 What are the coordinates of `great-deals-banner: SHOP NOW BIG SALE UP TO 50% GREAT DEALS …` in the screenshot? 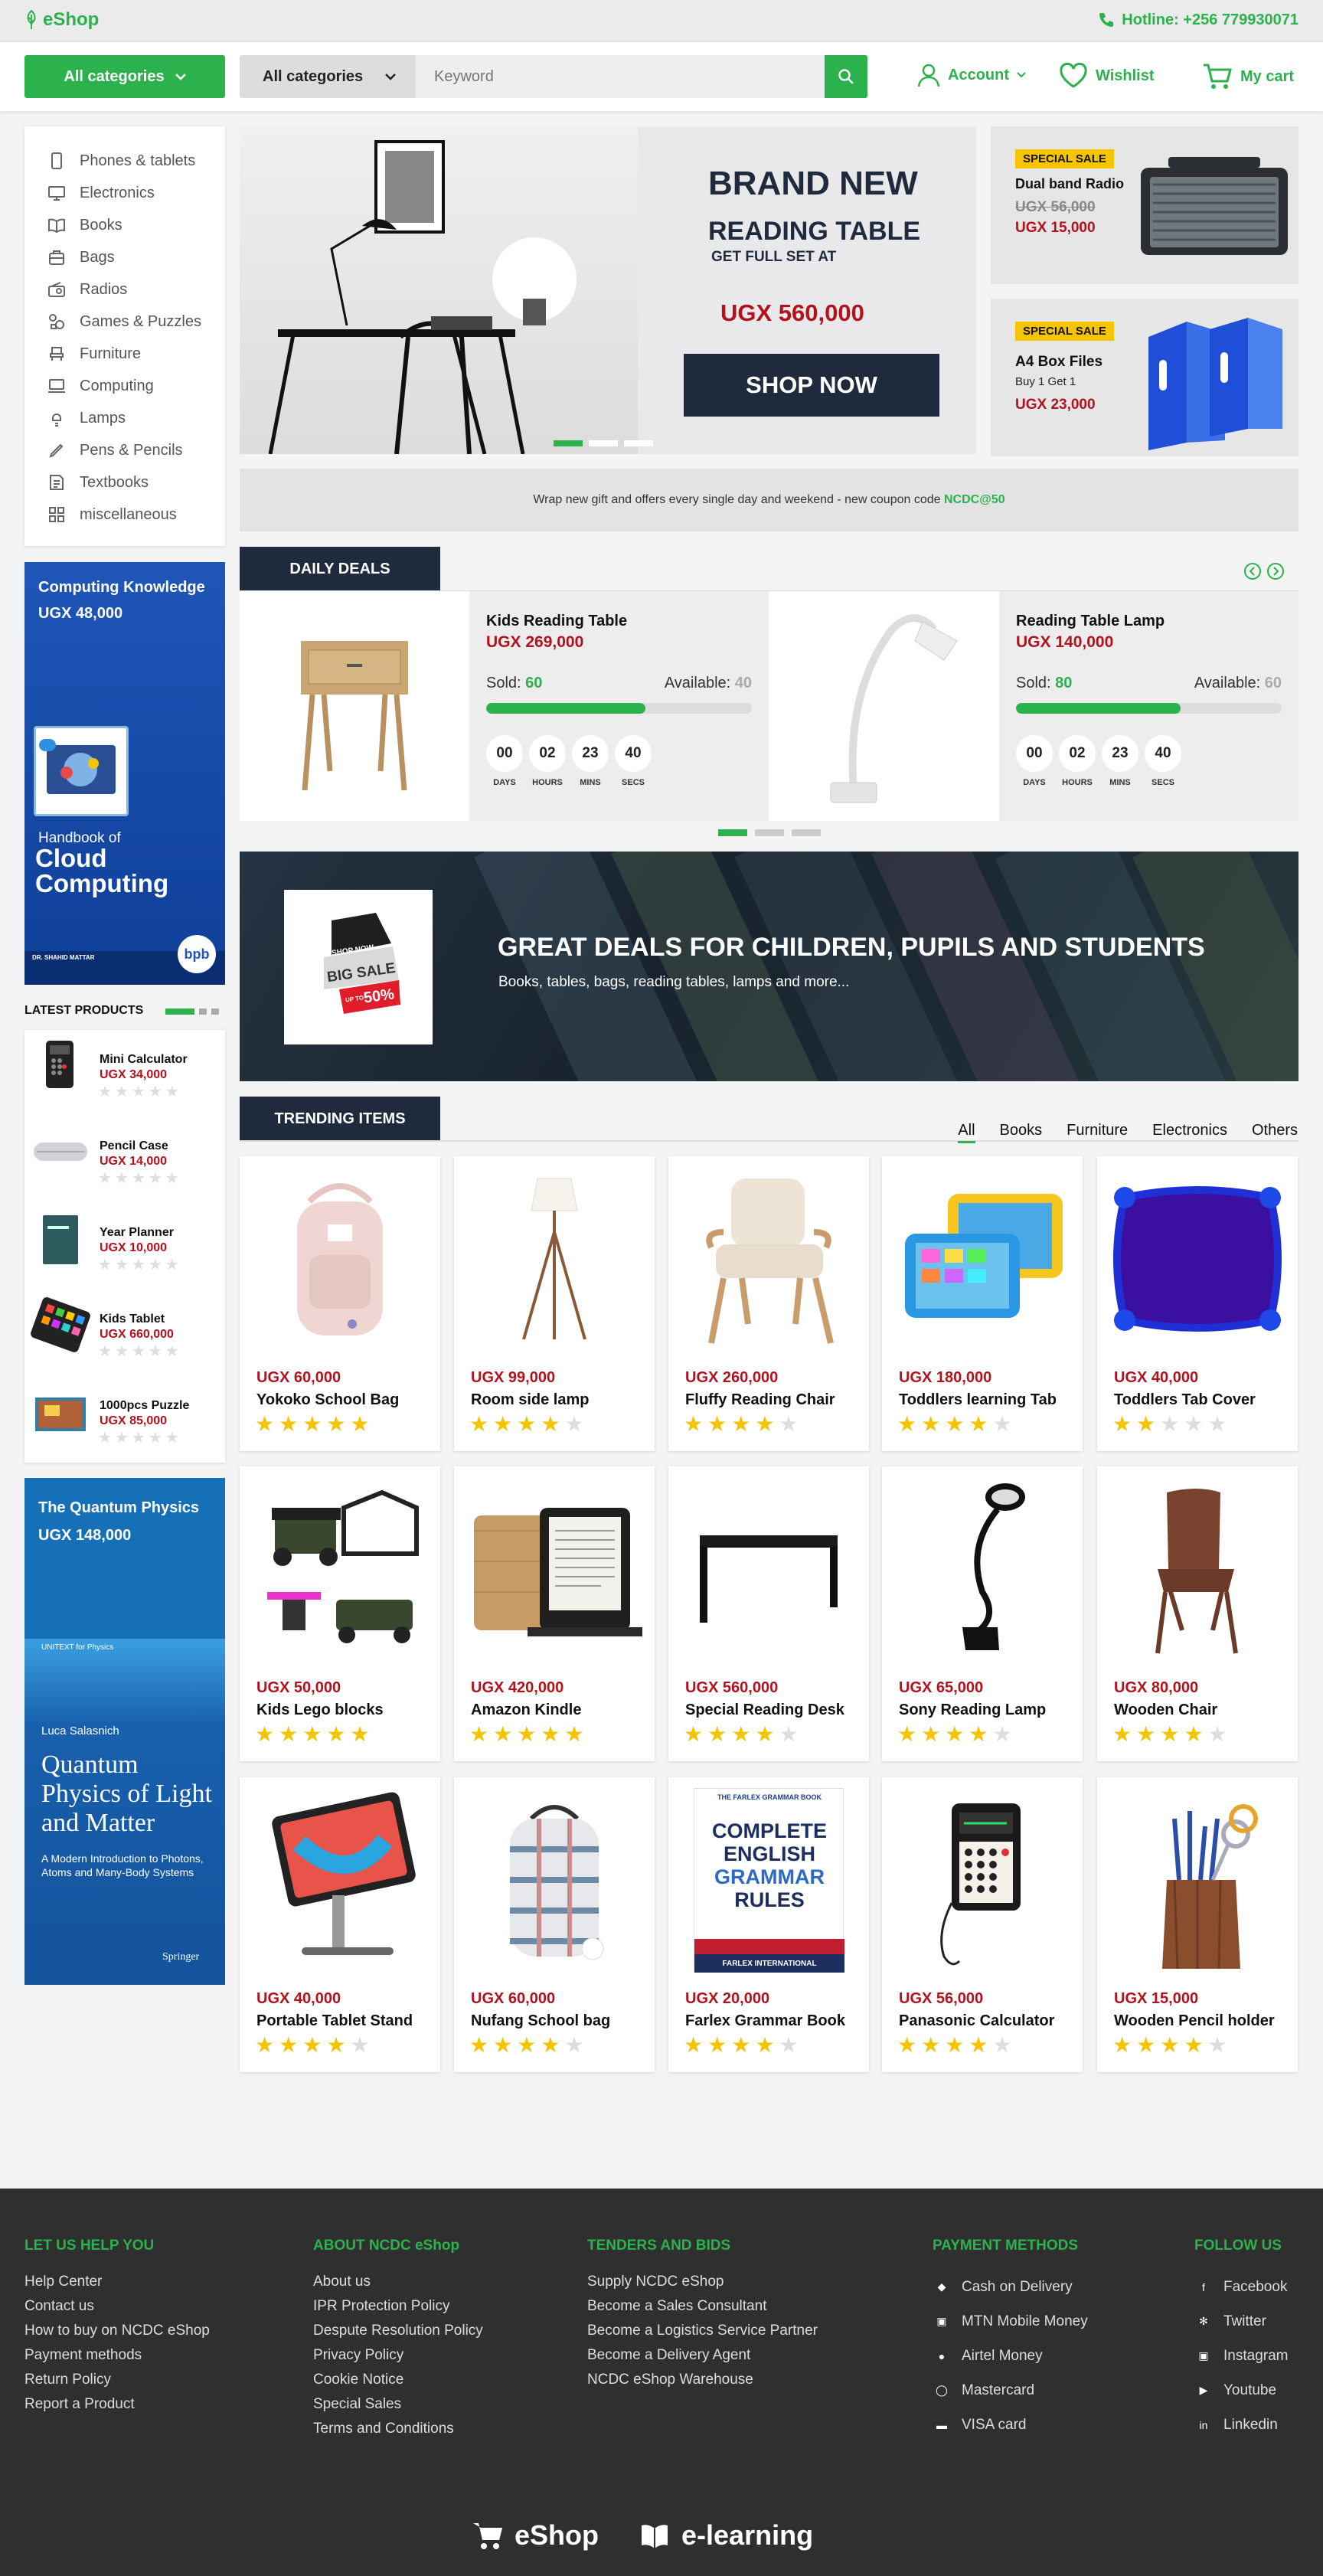 It's located at (769, 966).